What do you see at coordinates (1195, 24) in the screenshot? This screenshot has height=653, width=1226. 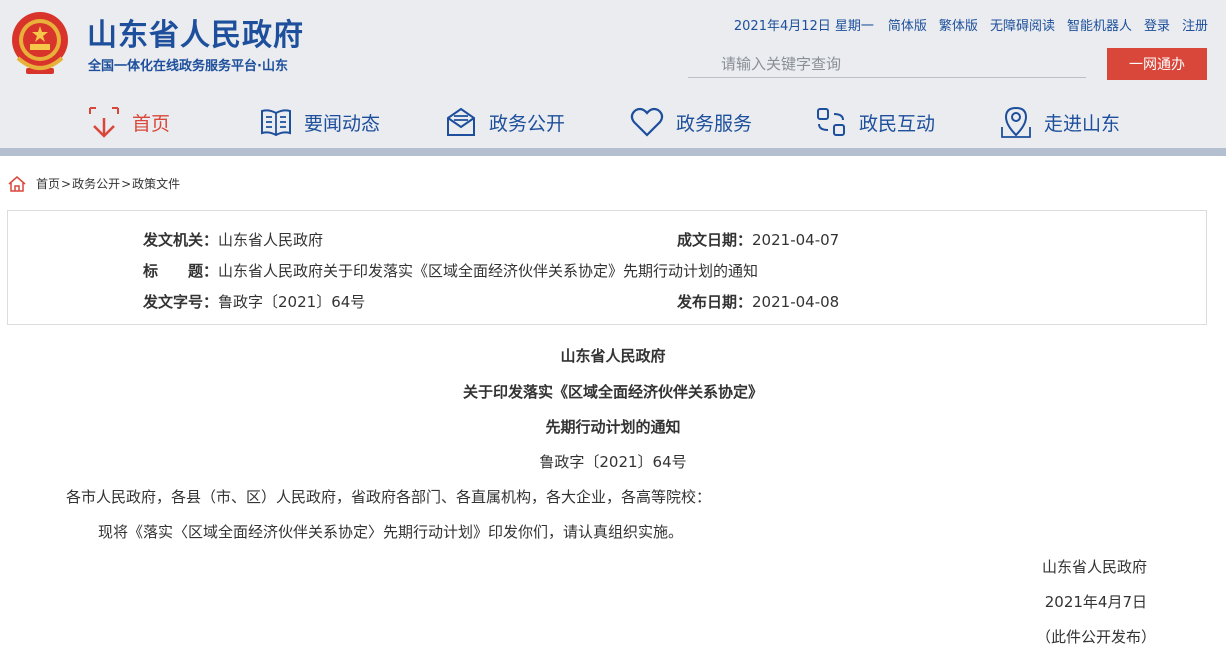 I see `link-register: 注册` at bounding box center [1195, 24].